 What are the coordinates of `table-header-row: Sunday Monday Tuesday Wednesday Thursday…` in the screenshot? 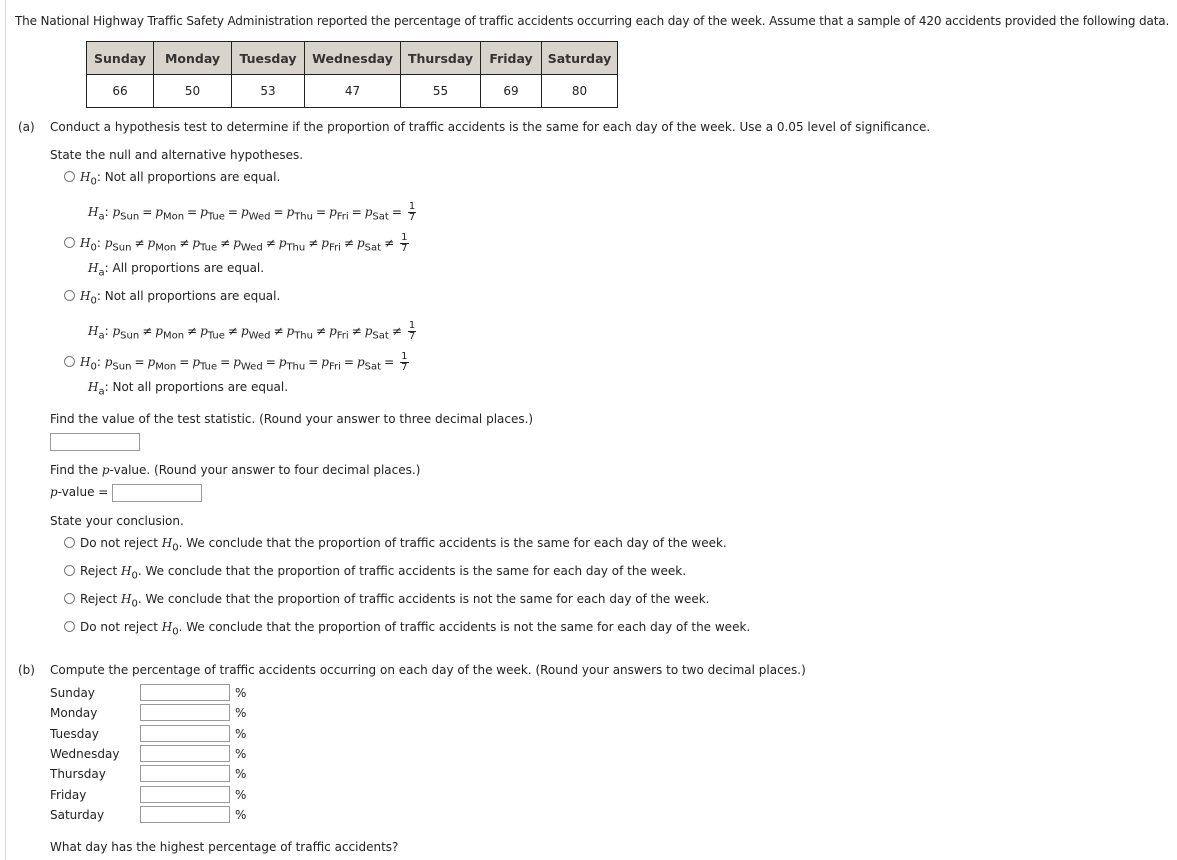 It's located at (352, 58).